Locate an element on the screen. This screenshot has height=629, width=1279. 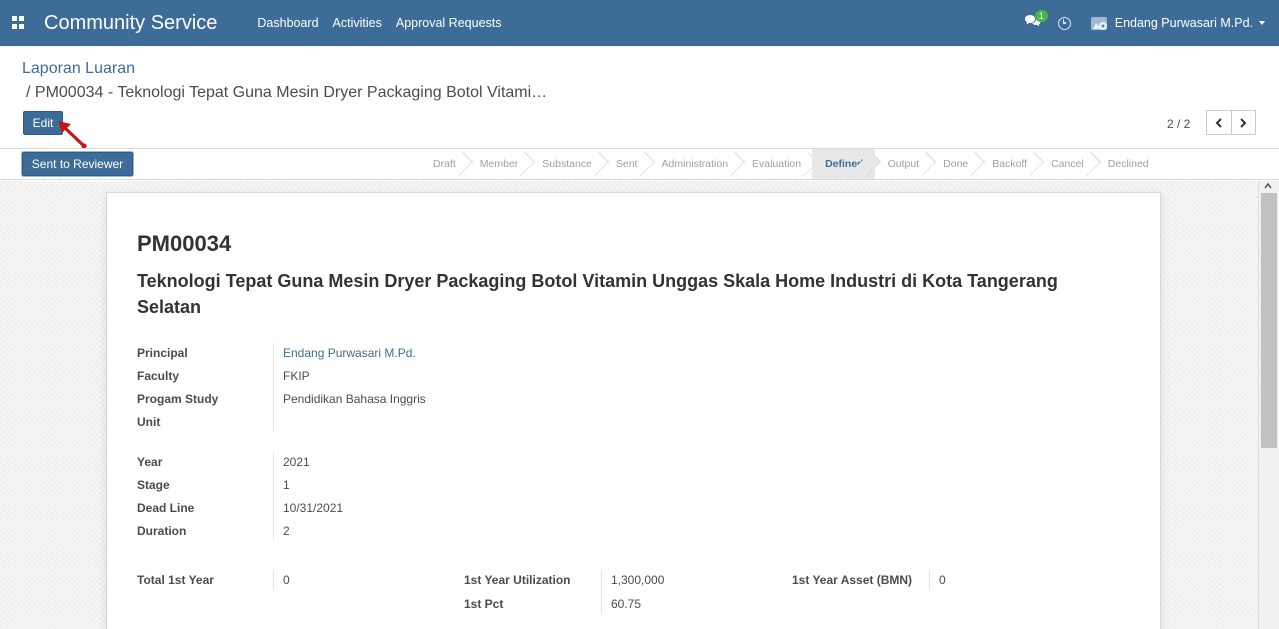
menu-activities: Activities is located at coordinates (357, 23).